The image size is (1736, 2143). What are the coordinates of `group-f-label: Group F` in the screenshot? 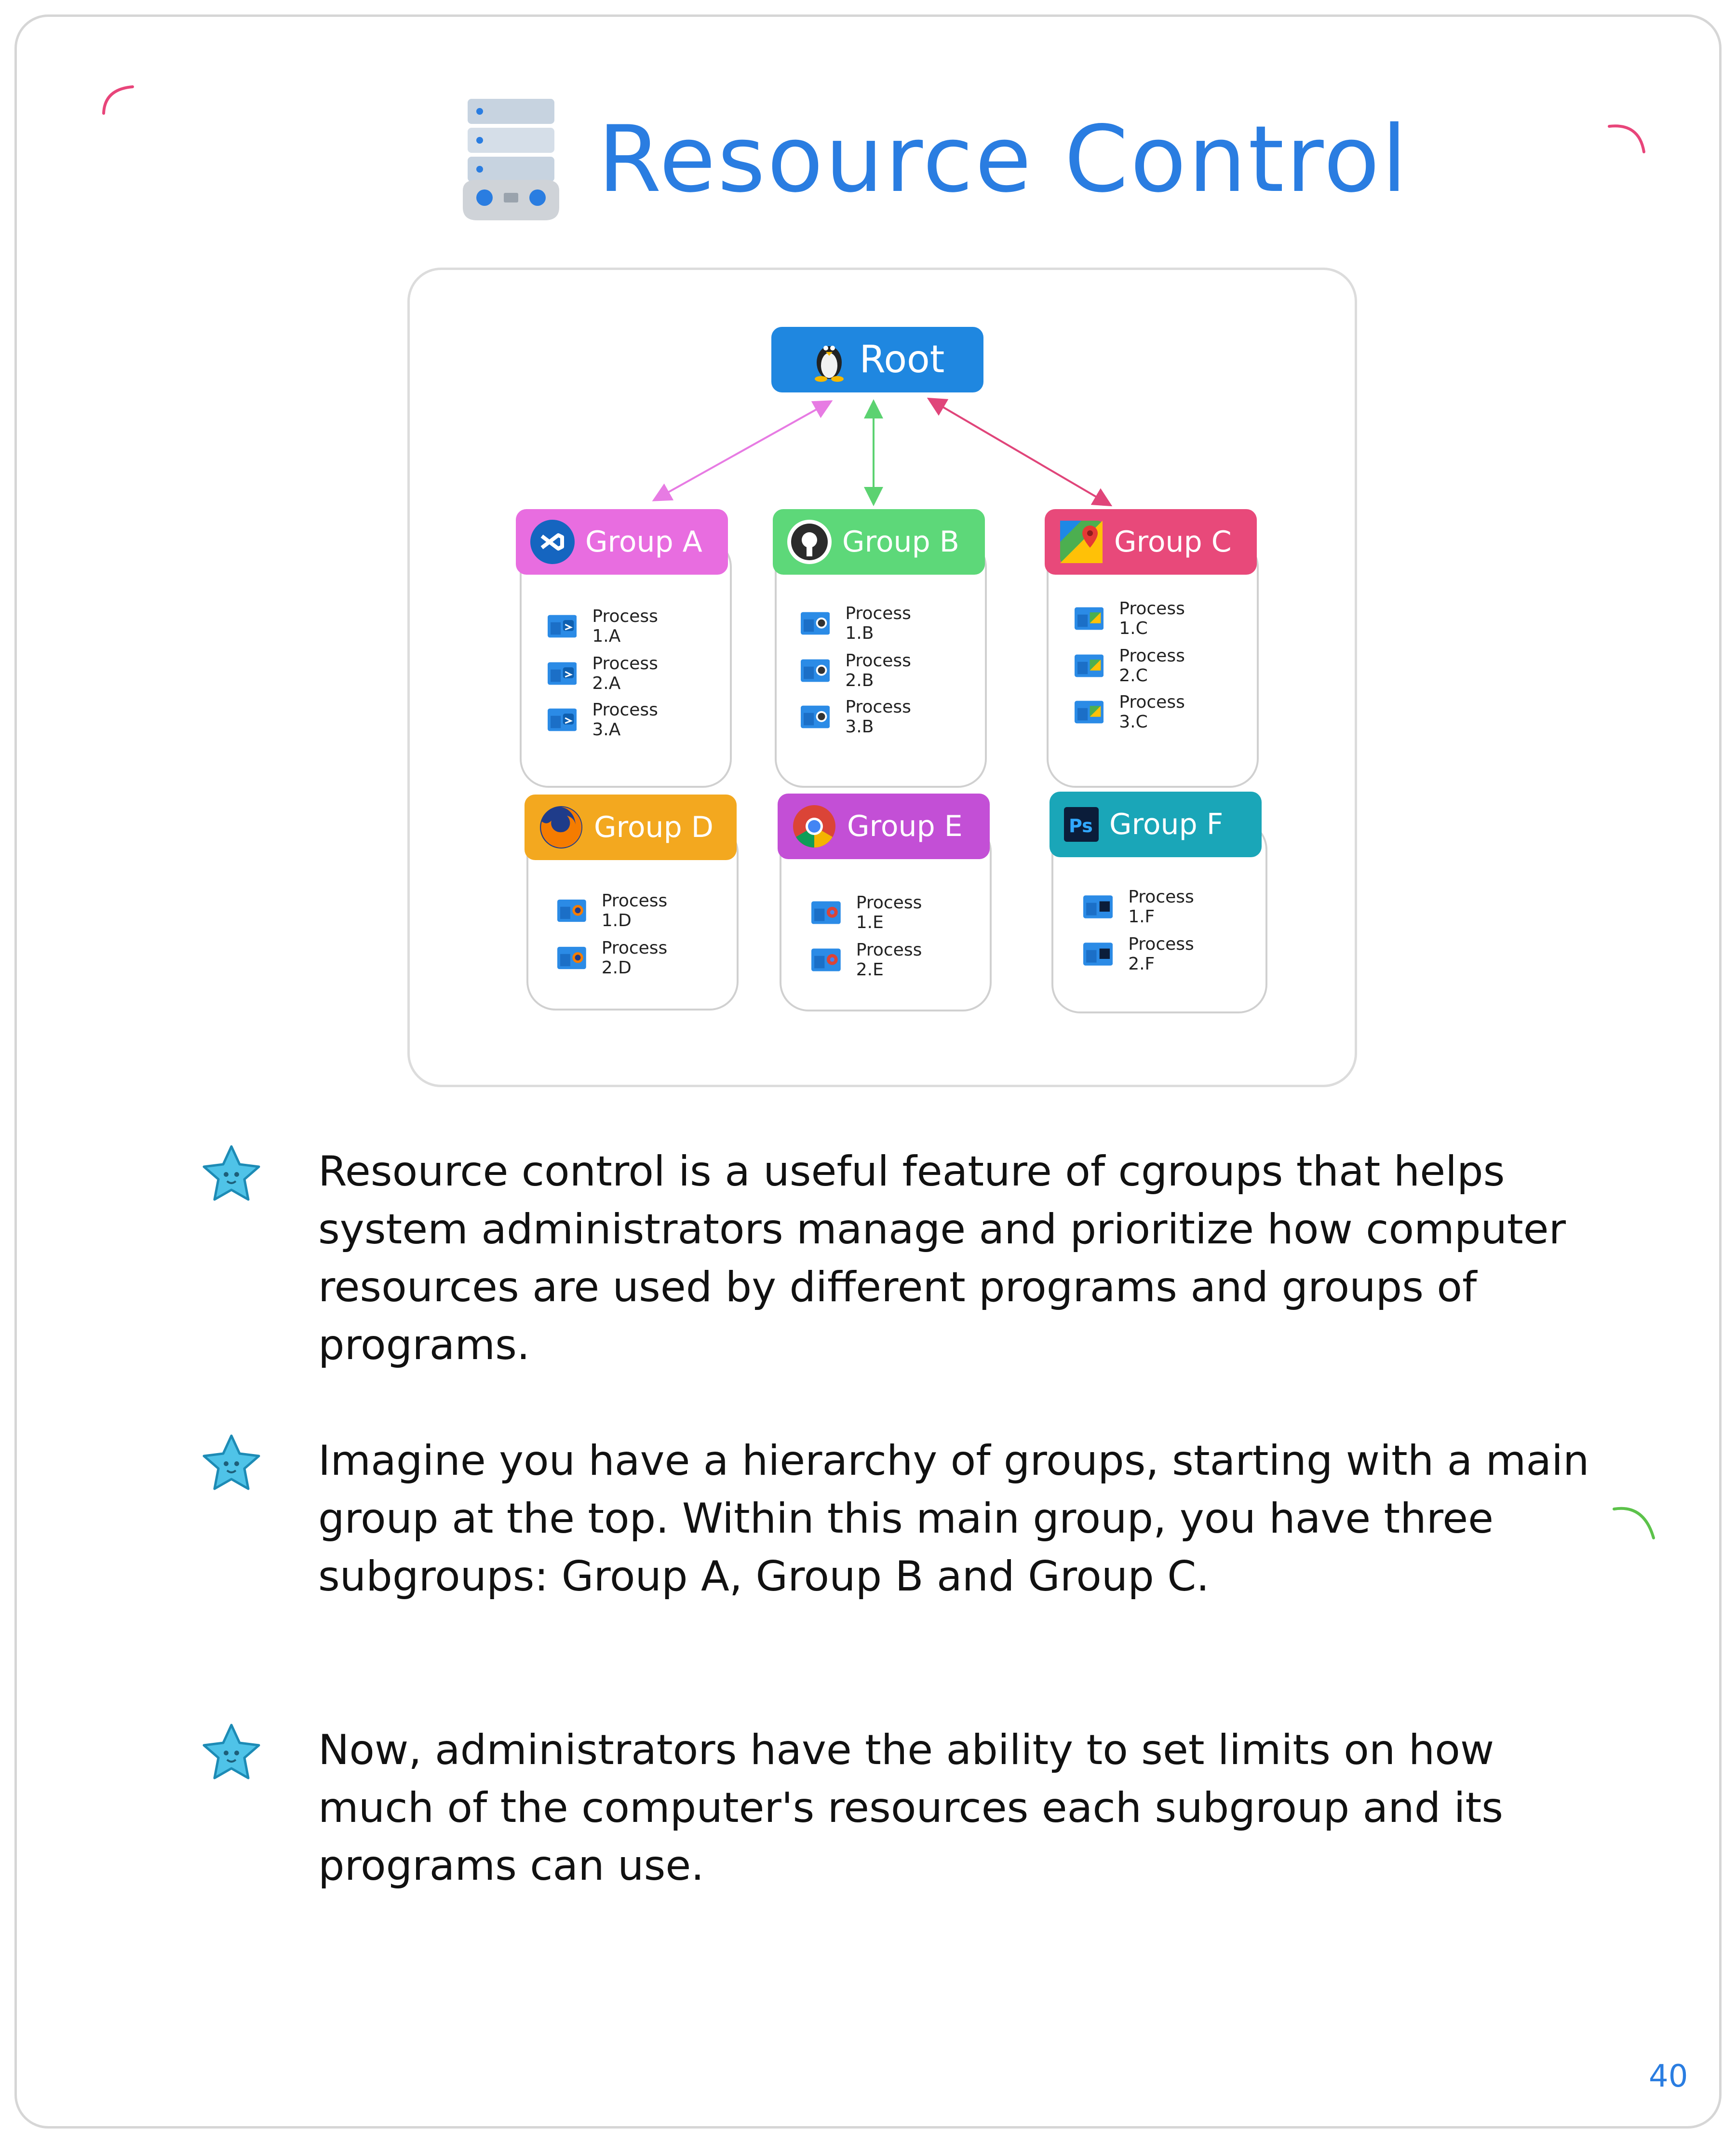 It's located at (1166, 824).